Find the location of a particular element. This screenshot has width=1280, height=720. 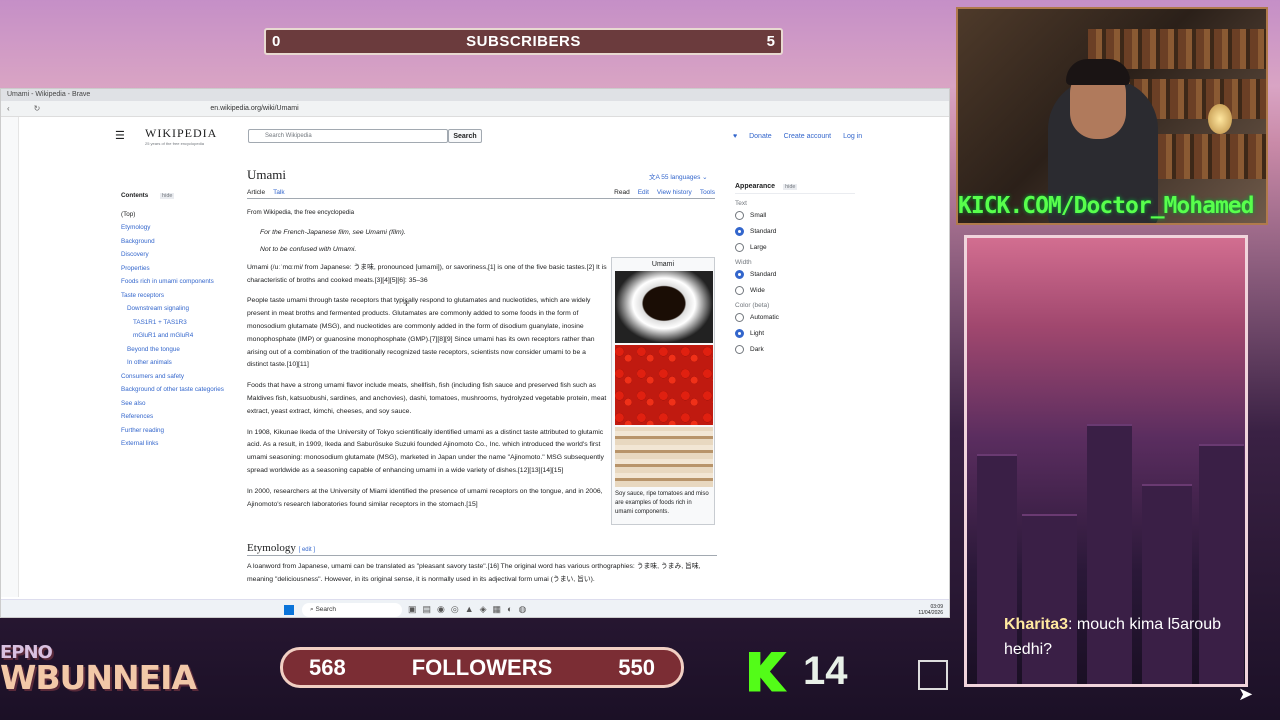

width-option-label: Standard is located at coordinates (763, 274).